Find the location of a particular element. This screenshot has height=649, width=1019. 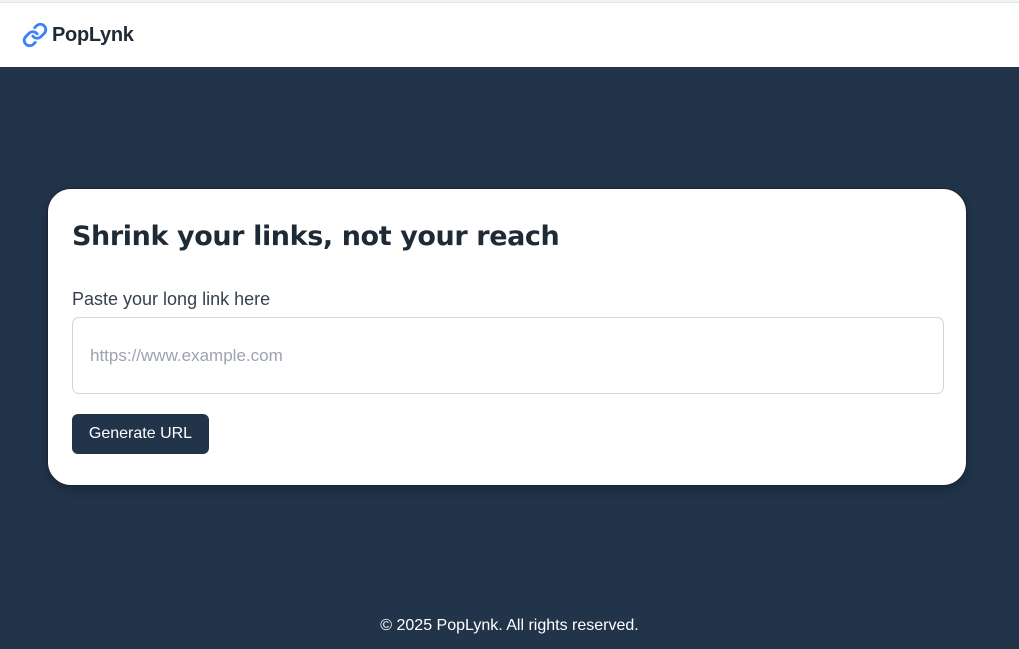

brand-name: PopLynk is located at coordinates (93, 34).